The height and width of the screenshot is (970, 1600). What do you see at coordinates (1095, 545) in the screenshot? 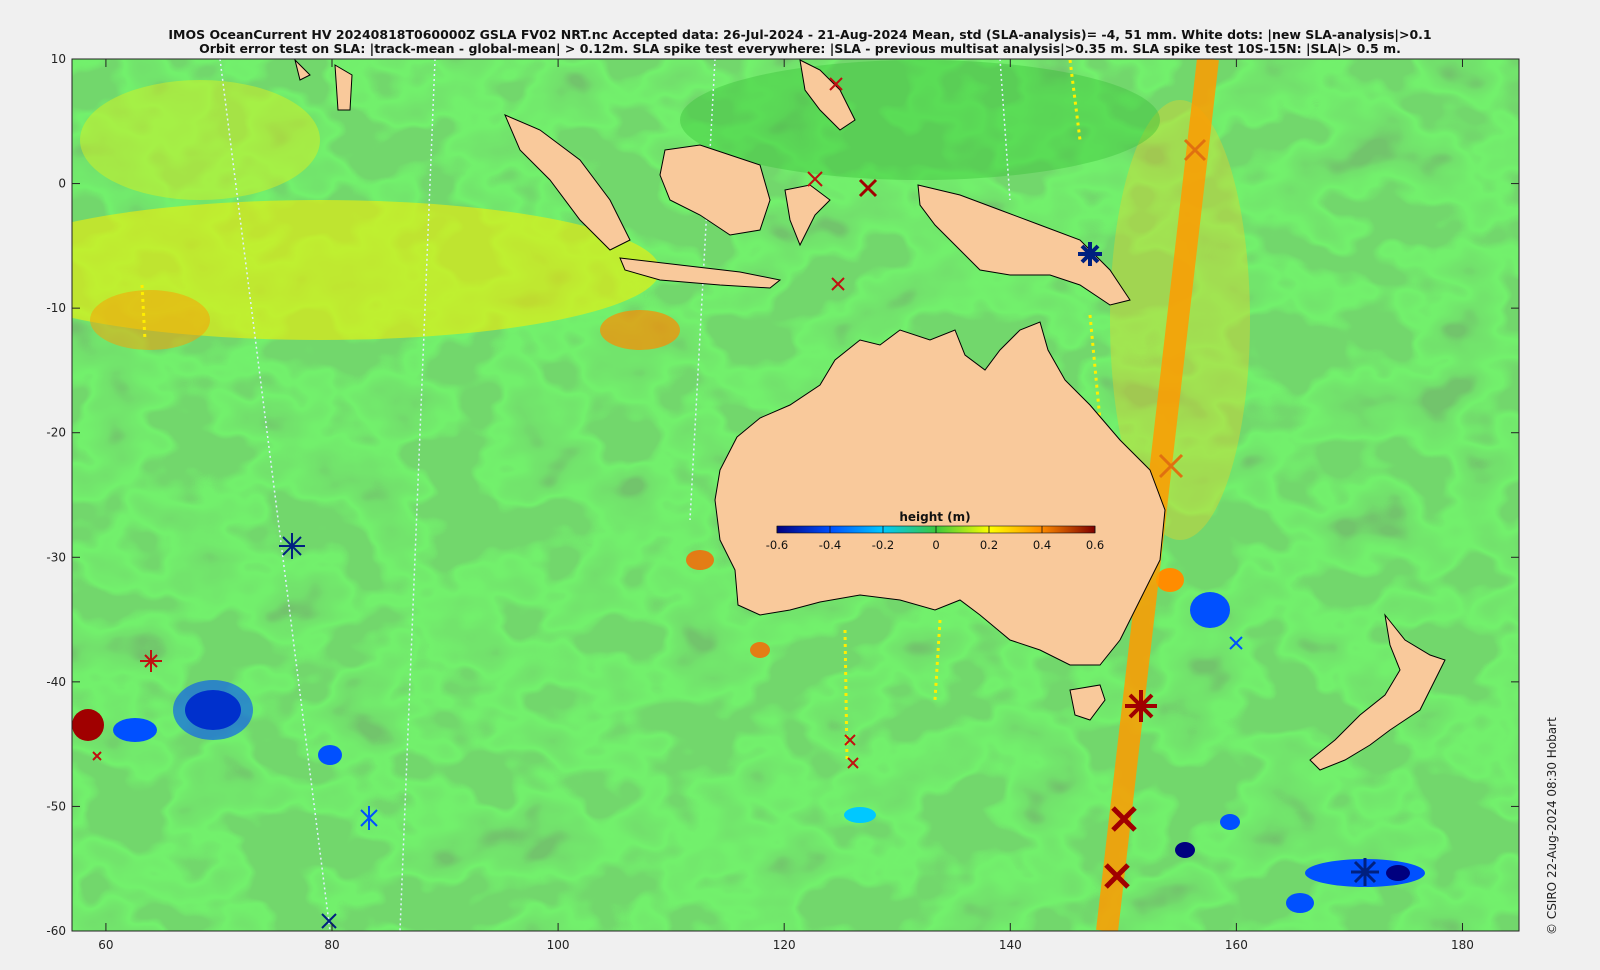
I see `colorbar-label: 0.6` at bounding box center [1095, 545].